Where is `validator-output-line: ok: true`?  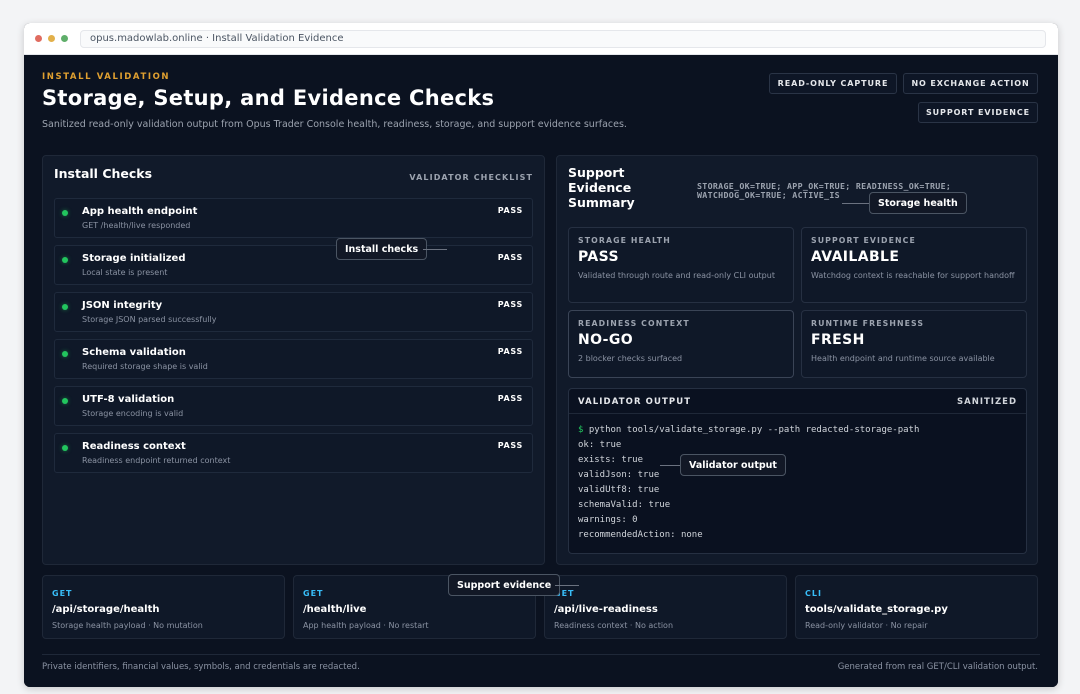 validator-output-line: ok: true is located at coordinates (600, 445).